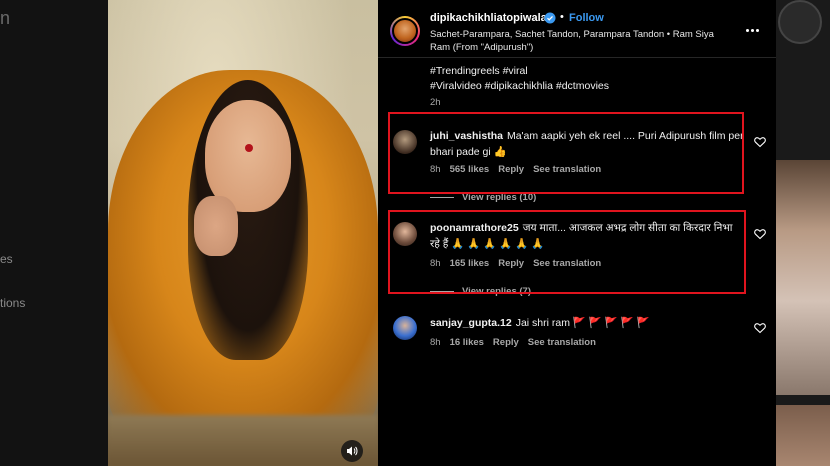 This screenshot has width=830, height=466. What do you see at coordinates (506, 342) in the screenshot?
I see `reply-button: Reply` at bounding box center [506, 342].